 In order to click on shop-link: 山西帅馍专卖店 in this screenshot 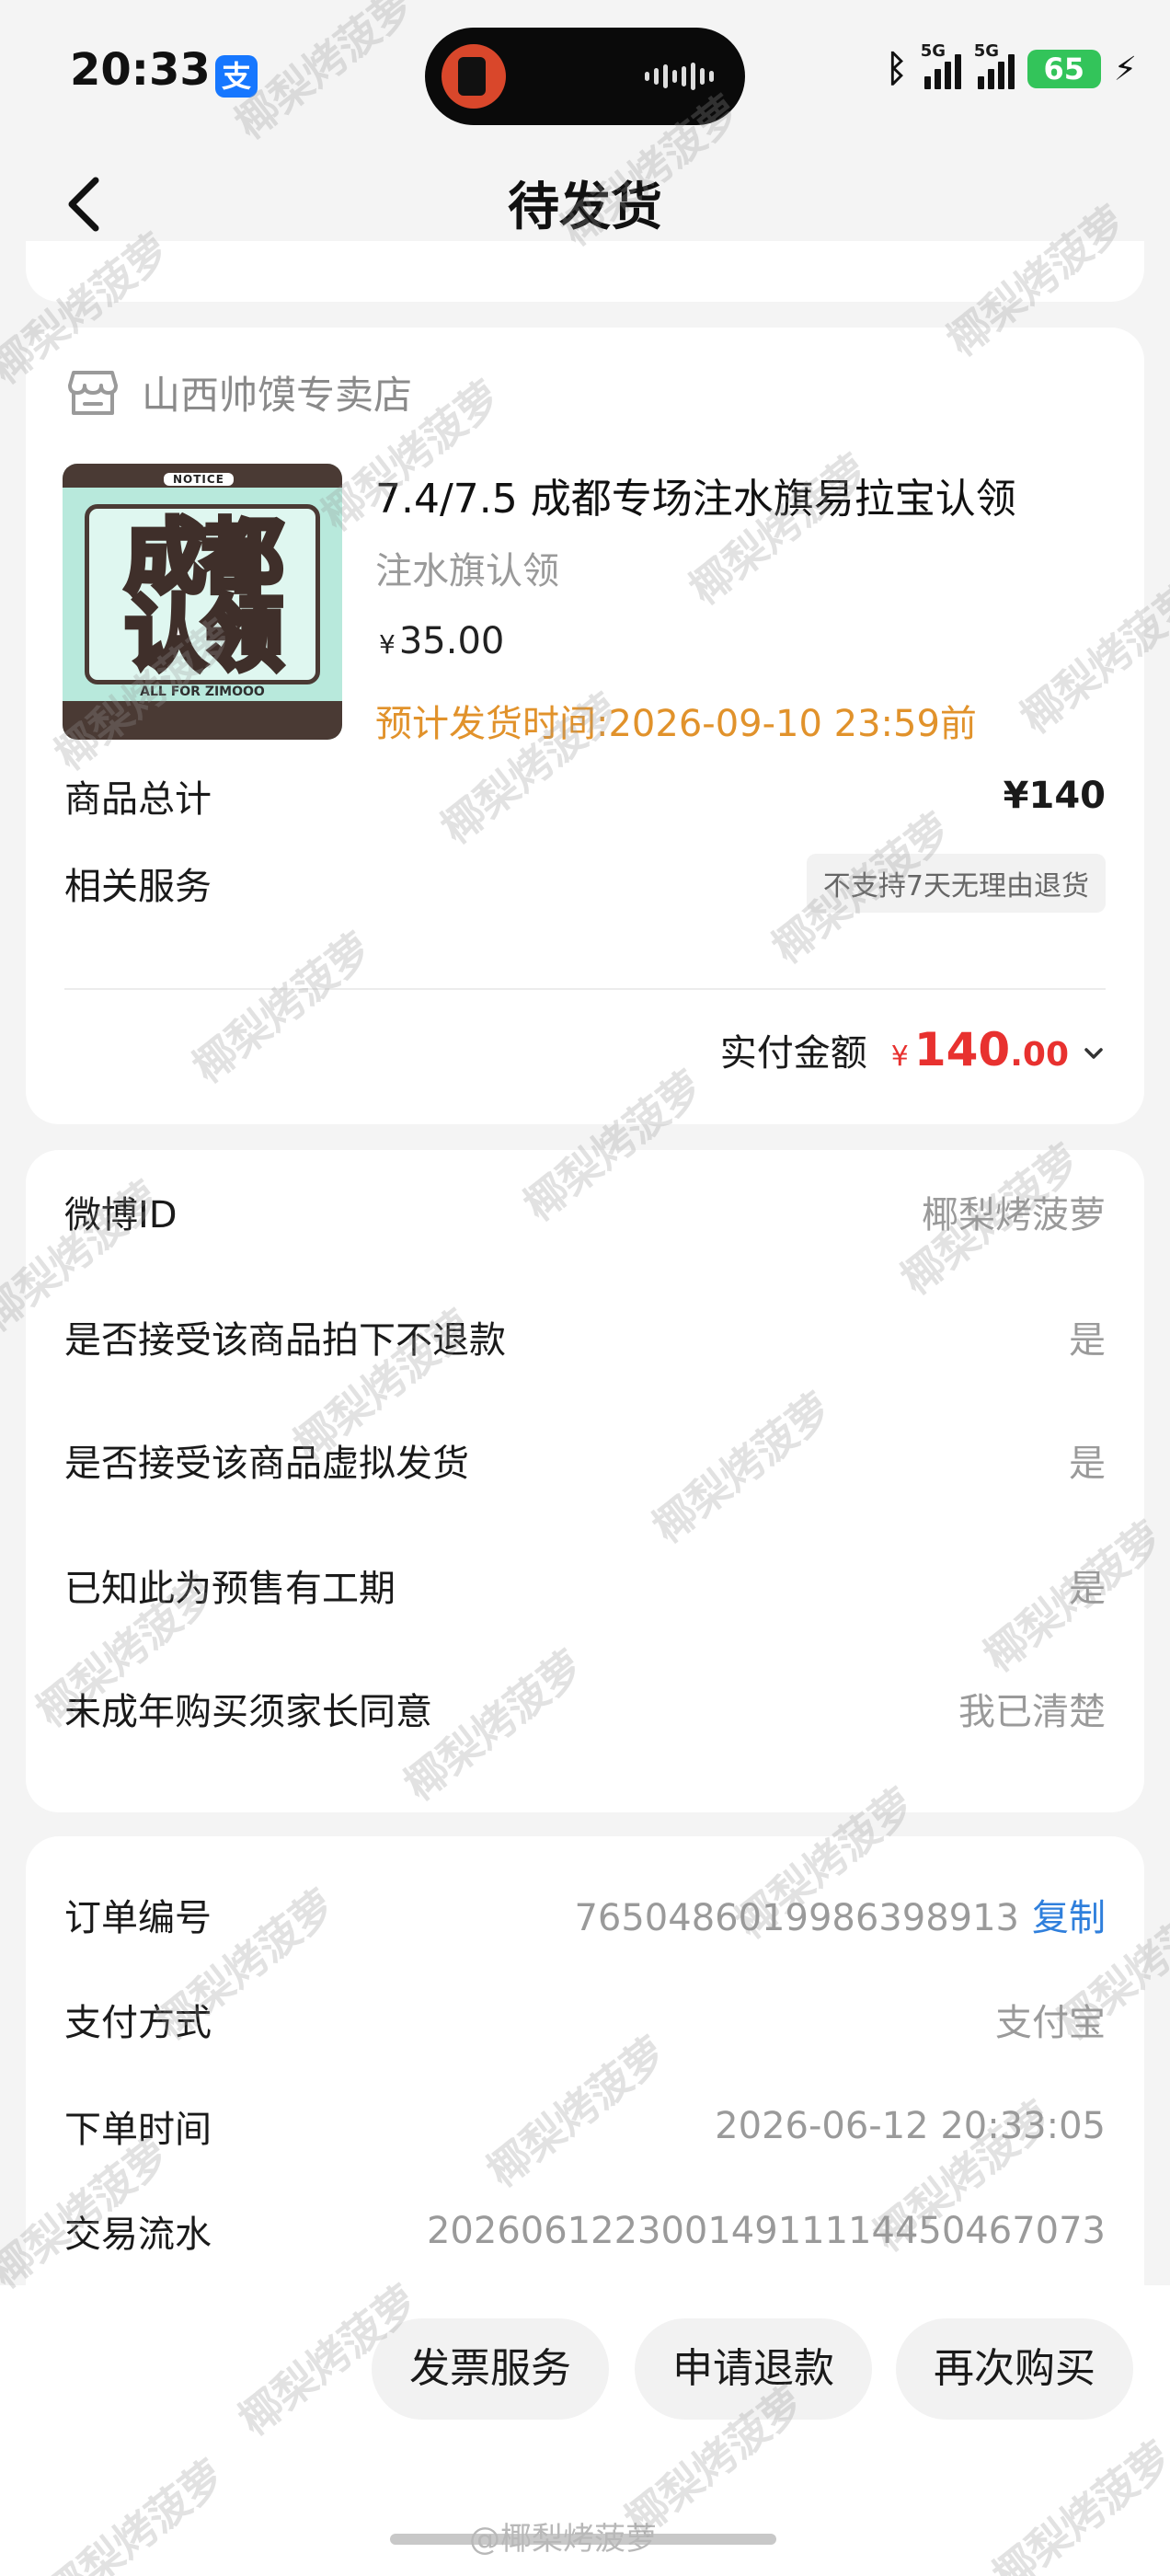, I will do `click(238, 392)`.